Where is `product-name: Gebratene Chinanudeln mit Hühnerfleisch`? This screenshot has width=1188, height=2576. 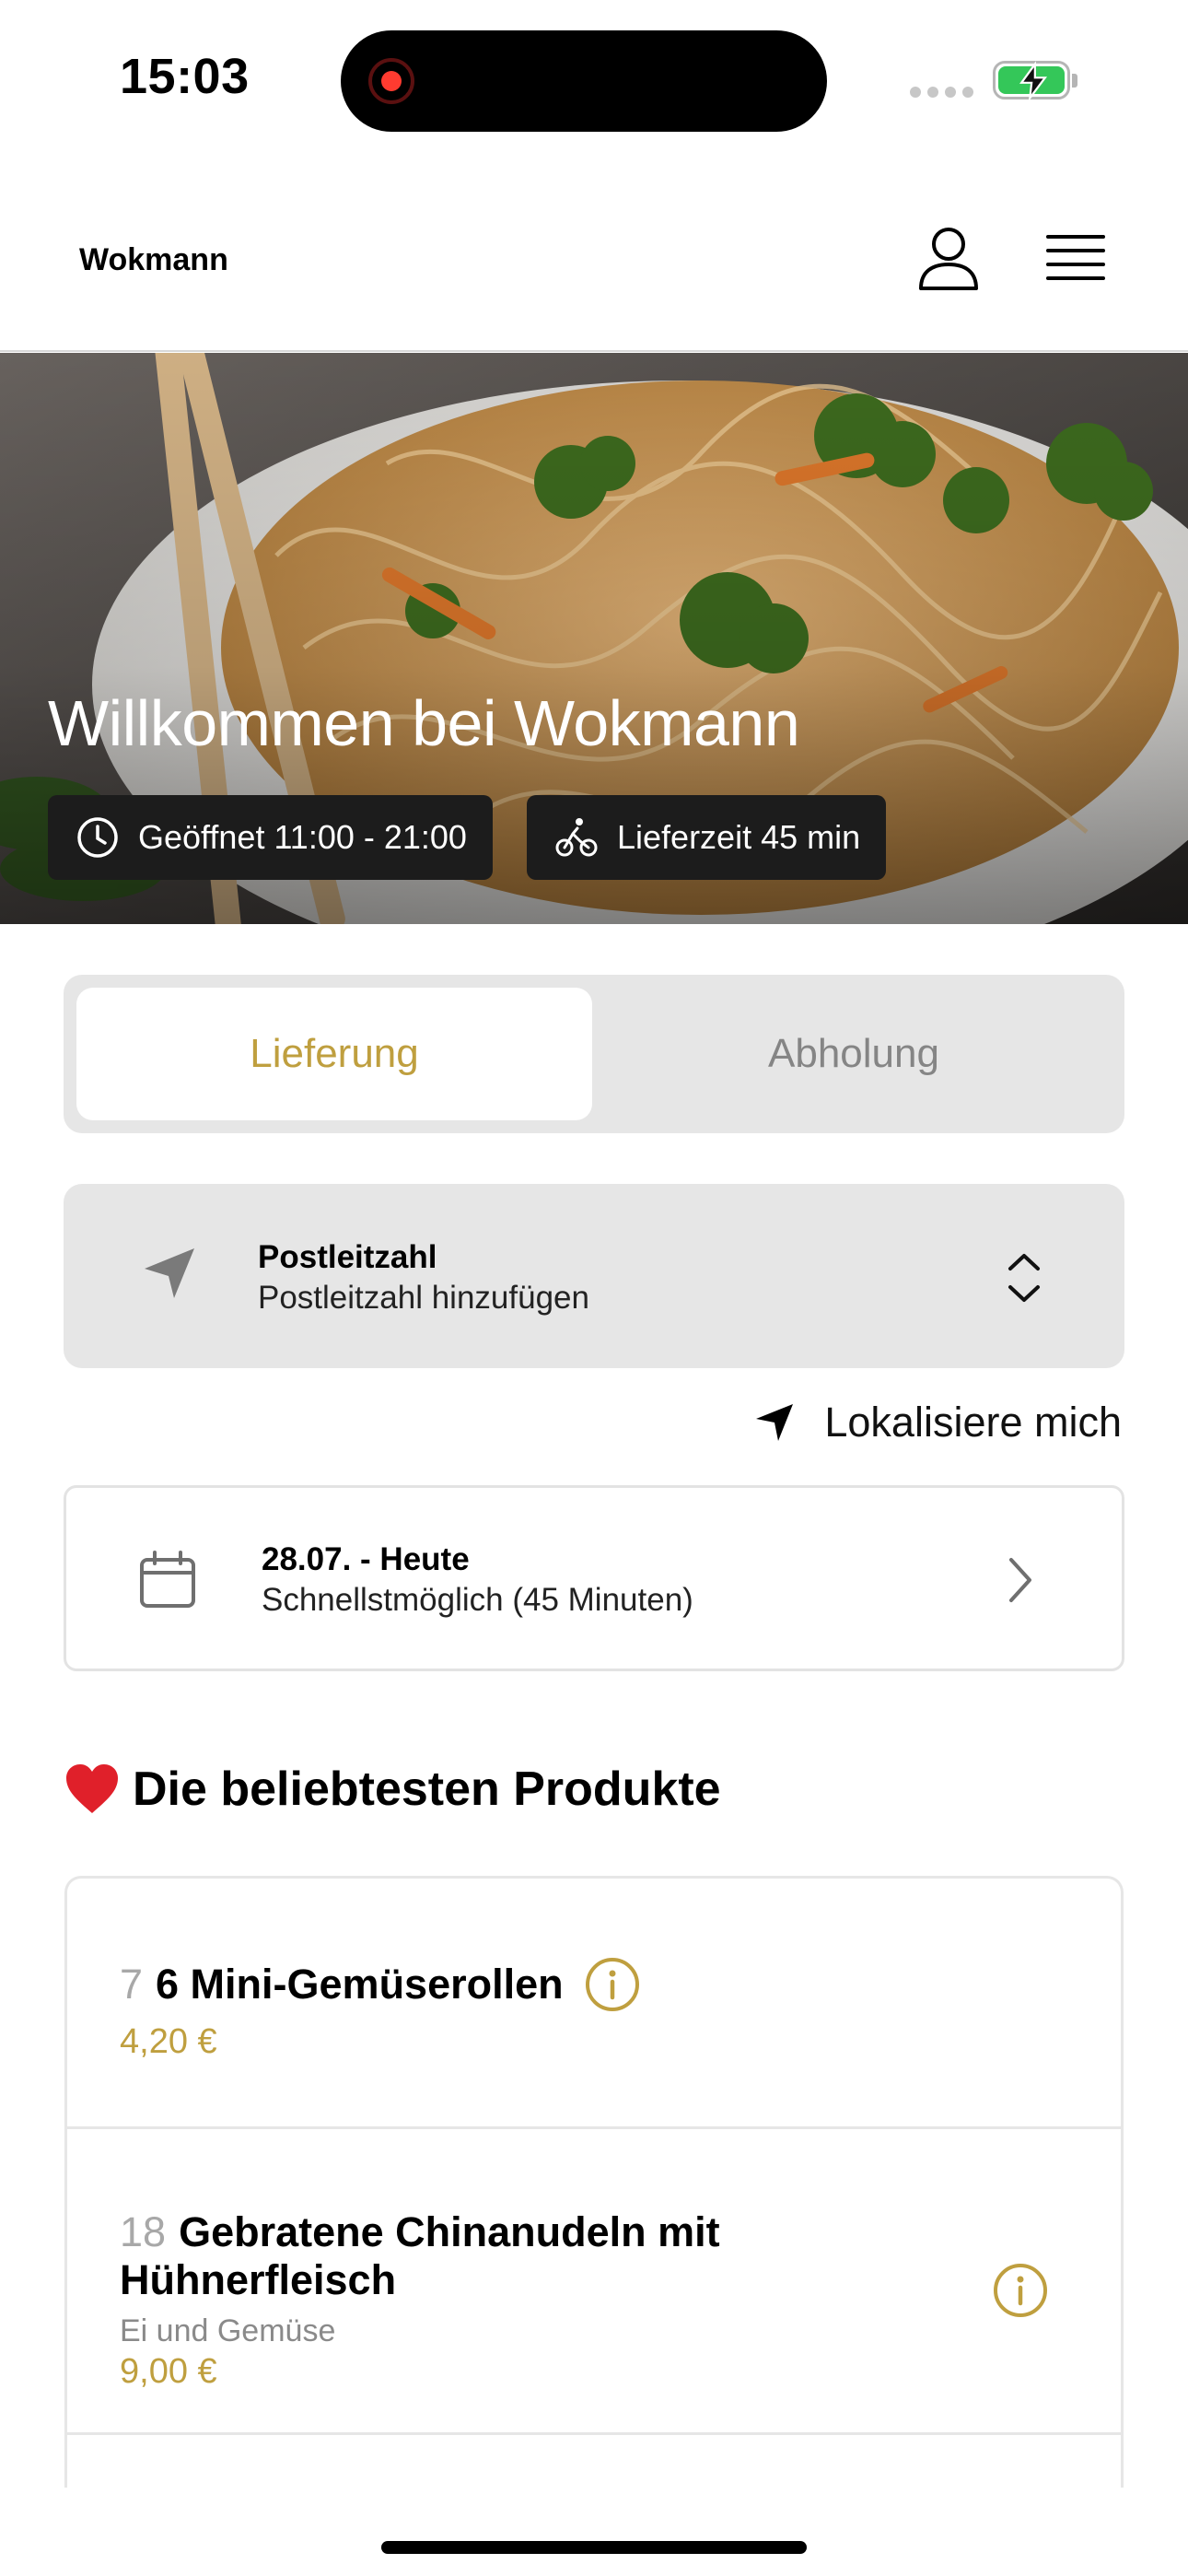 product-name: Gebratene Chinanudeln mit Hühnerfleisch is located at coordinates (420, 2255).